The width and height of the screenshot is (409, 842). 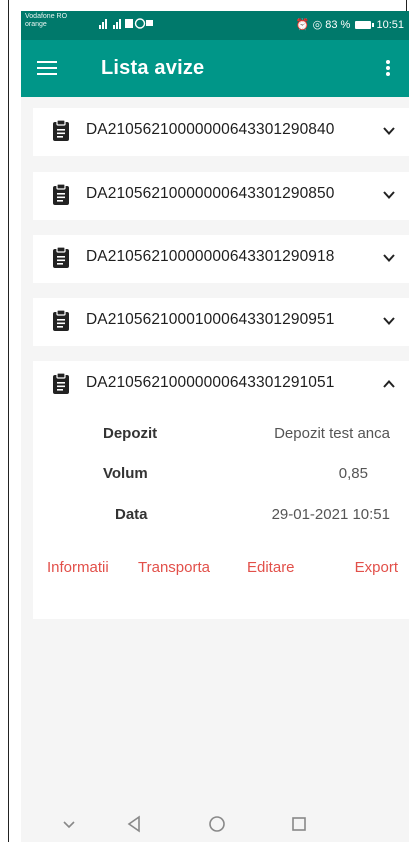 I want to click on aviz-card-header: DA21056210001000643301290951, so click(x=221, y=322).